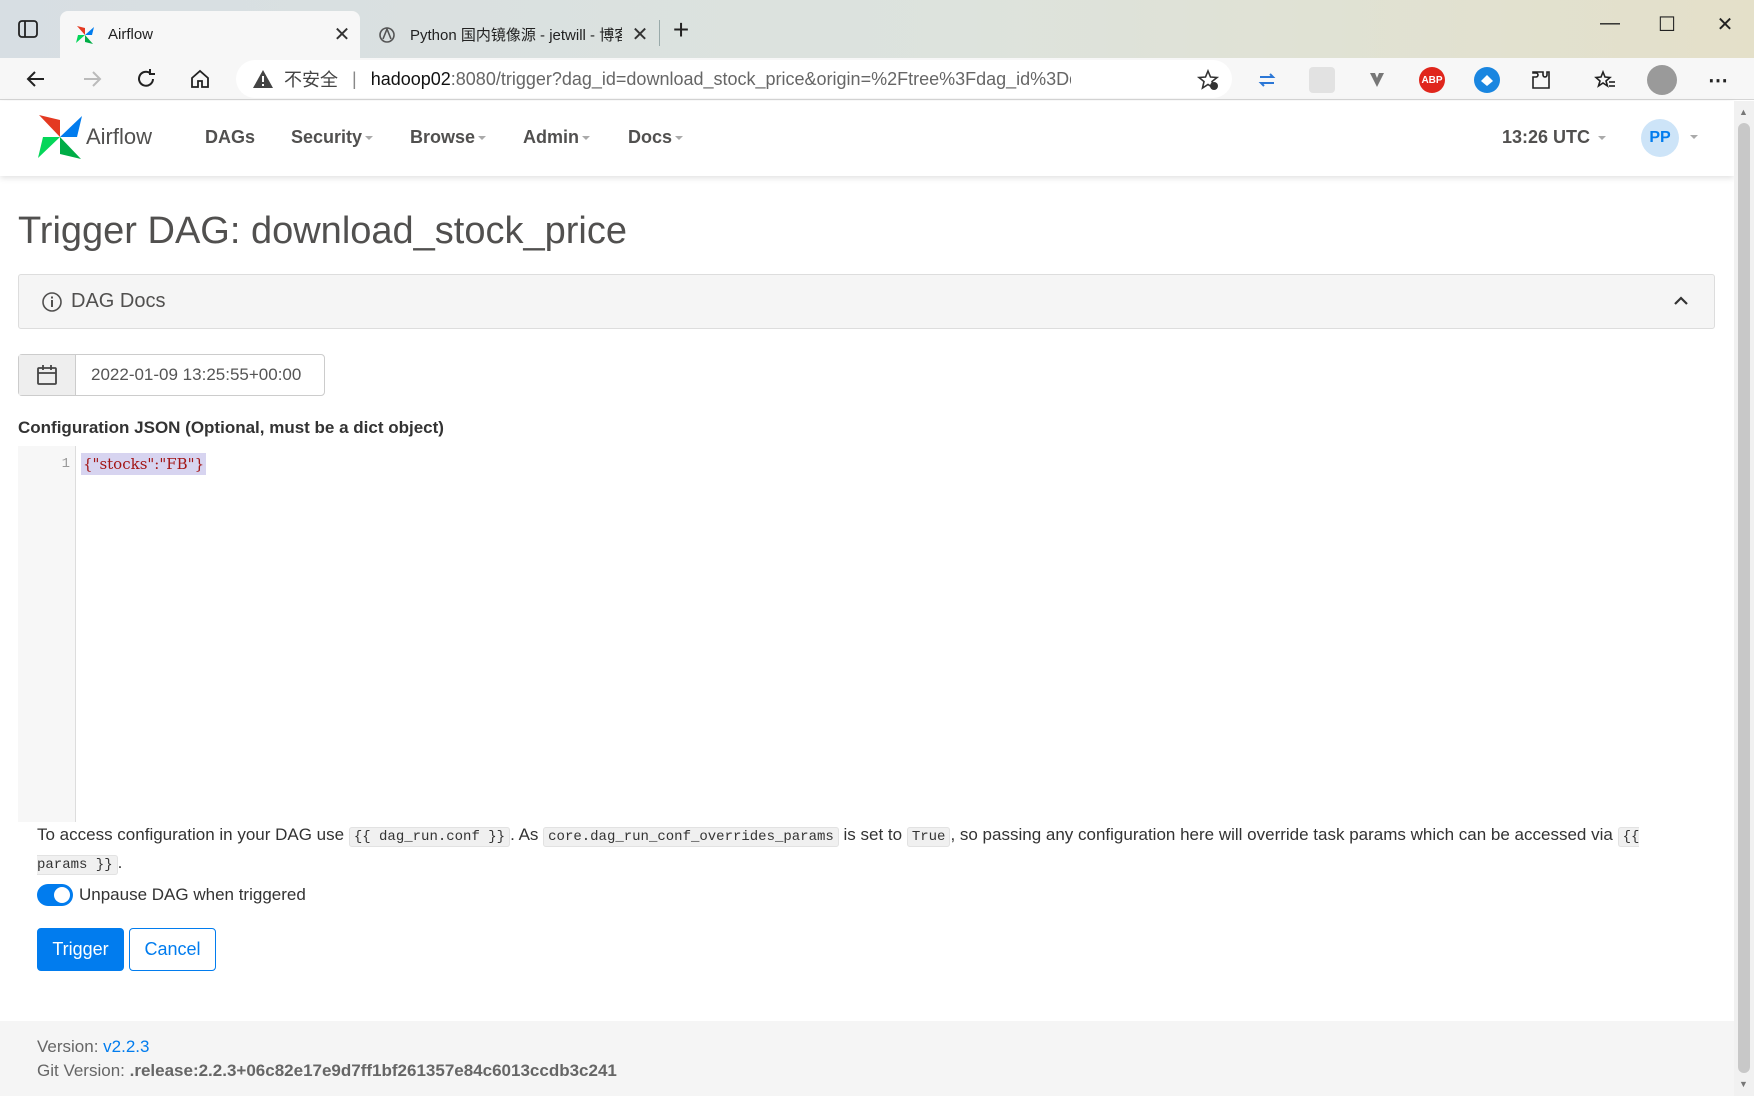 The image size is (1754, 1096). What do you see at coordinates (47, 634) in the screenshot?
I see `editor-gutter: 1` at bounding box center [47, 634].